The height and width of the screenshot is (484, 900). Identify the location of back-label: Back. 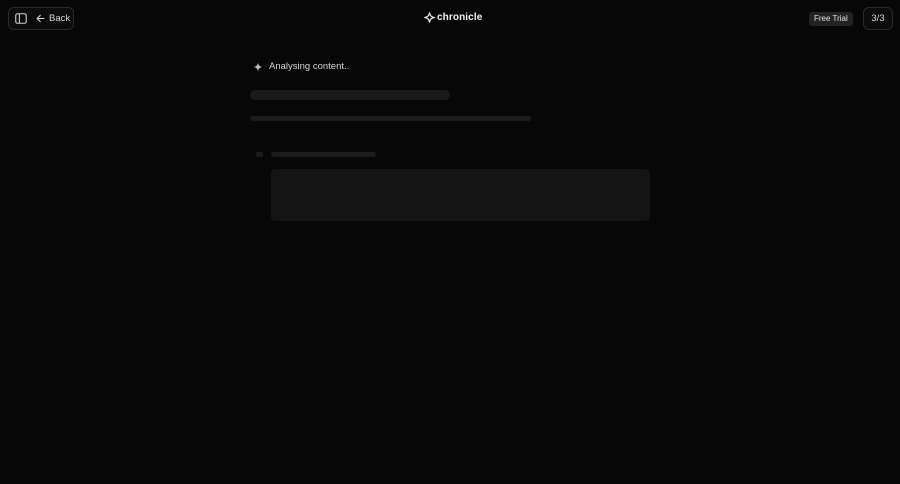
(60, 18).